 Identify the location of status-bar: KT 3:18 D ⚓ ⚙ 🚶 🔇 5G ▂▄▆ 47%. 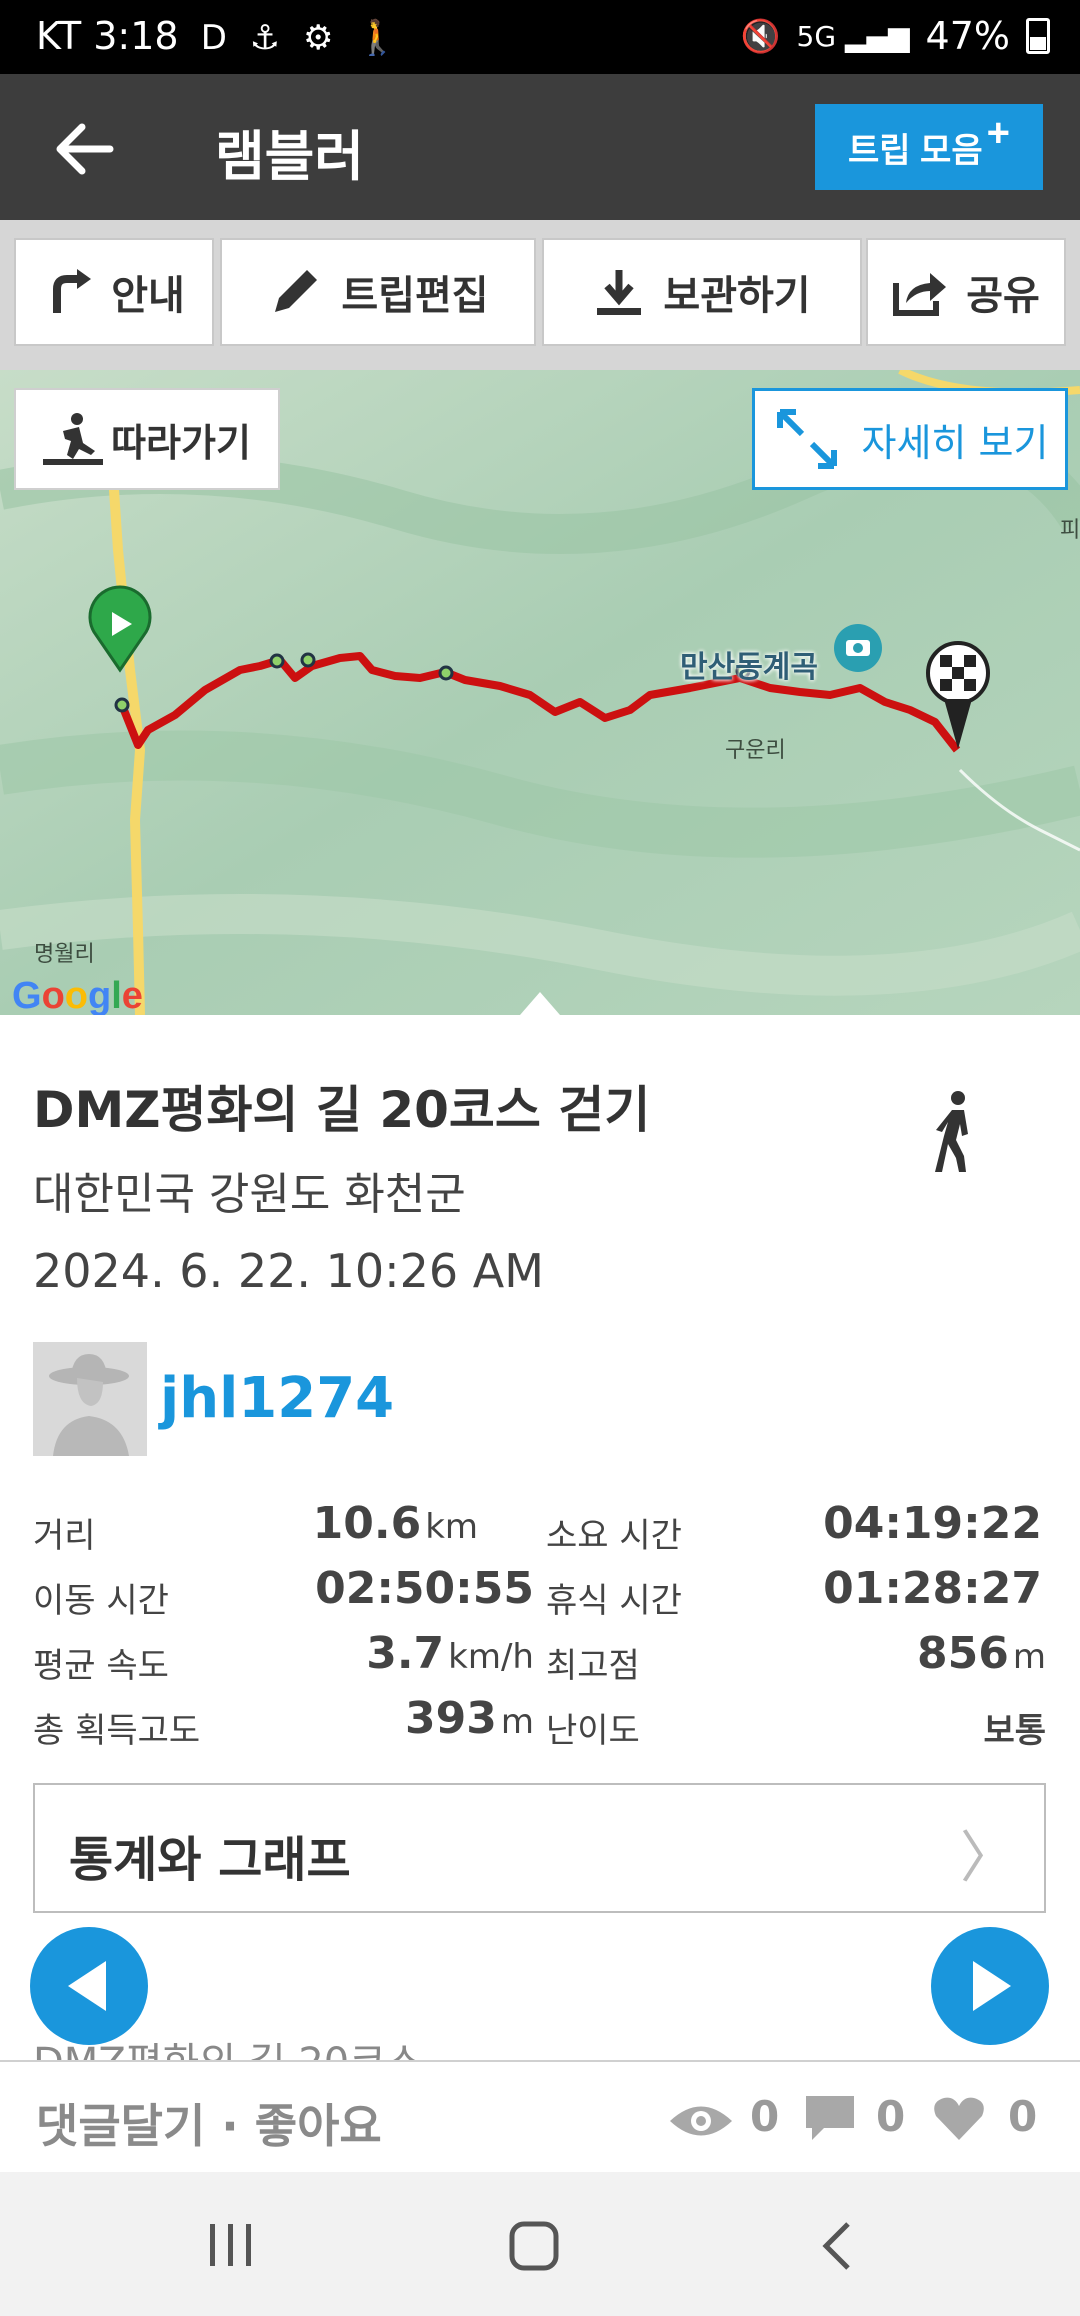
(540, 37).